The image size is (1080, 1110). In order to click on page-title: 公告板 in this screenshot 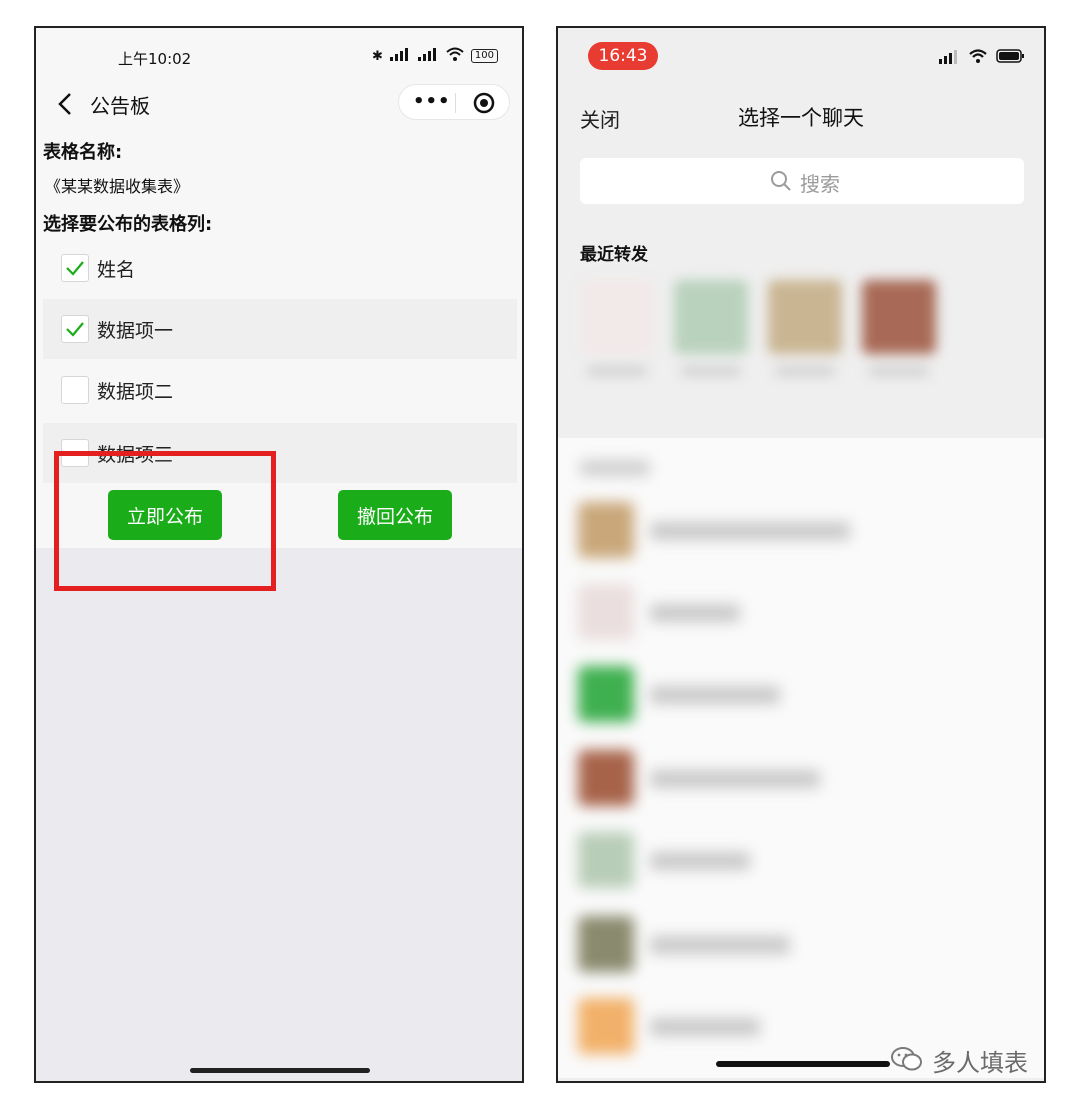, I will do `click(120, 106)`.